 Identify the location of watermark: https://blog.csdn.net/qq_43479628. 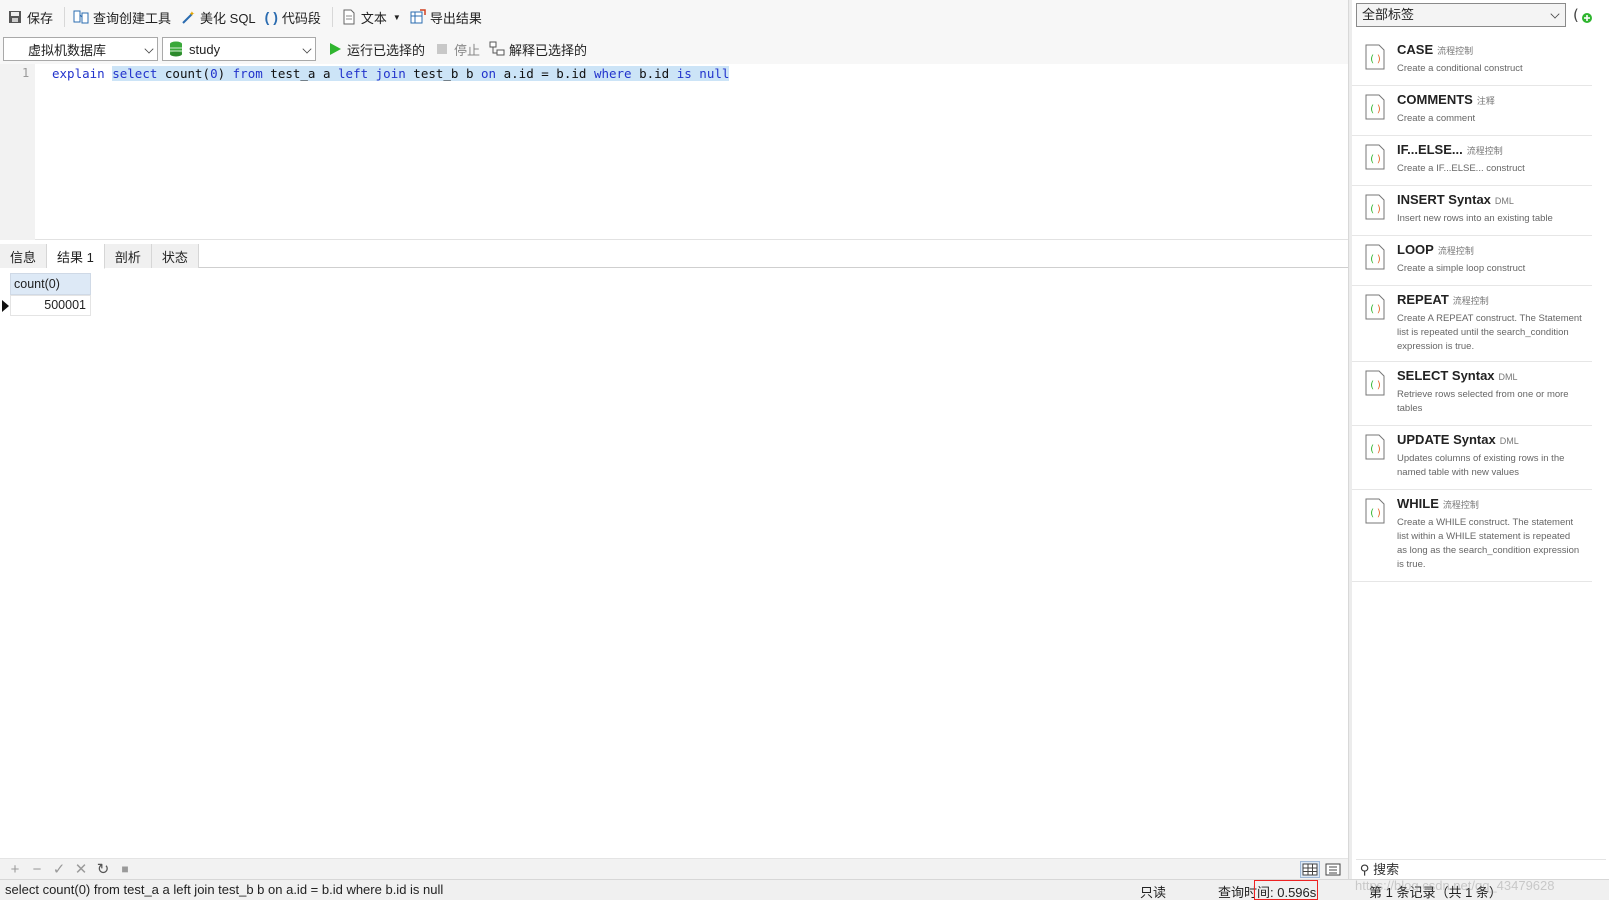
(1455, 885).